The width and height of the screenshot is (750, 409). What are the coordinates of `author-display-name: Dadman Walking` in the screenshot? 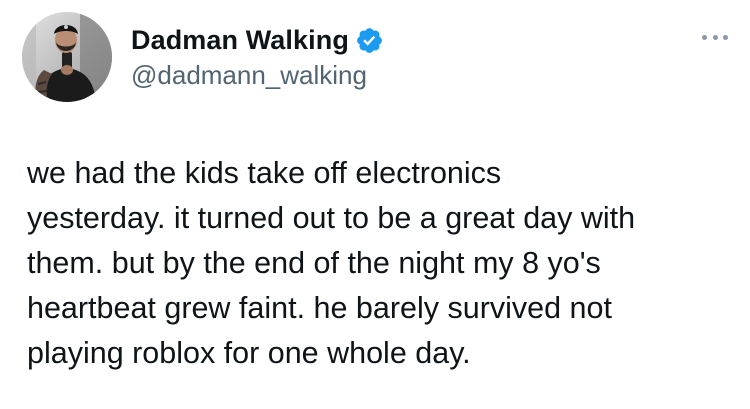 It's located at (240, 40).